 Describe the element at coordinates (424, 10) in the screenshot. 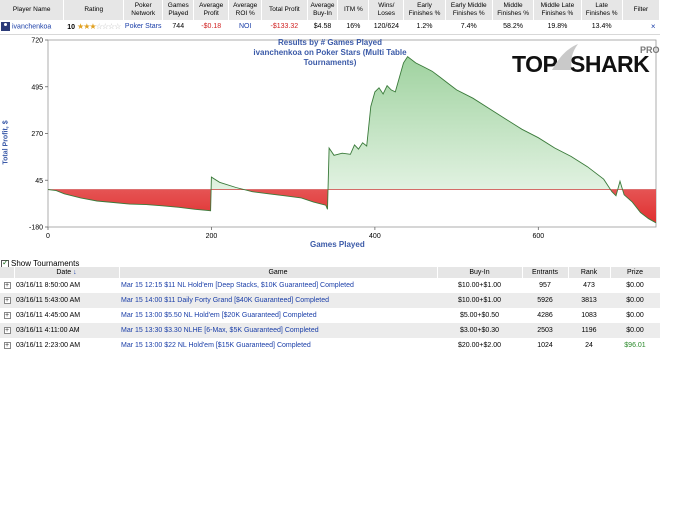

I see `header-early-finishes: Early Finishes %` at that location.